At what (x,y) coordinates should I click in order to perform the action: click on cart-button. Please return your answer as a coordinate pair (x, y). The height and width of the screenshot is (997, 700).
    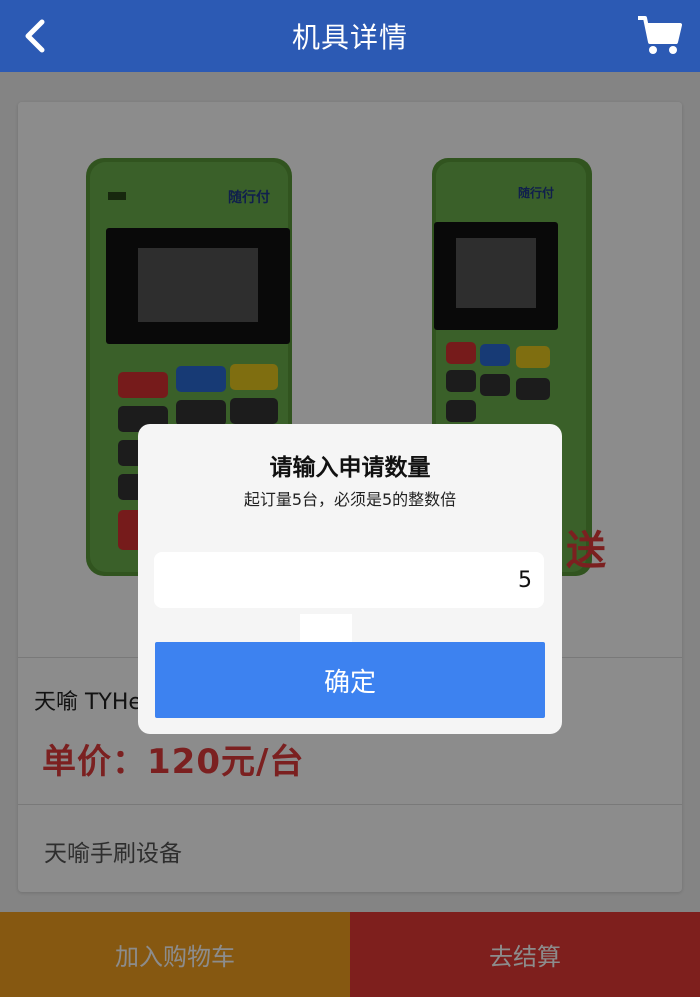
    Looking at the image, I should click on (660, 36).